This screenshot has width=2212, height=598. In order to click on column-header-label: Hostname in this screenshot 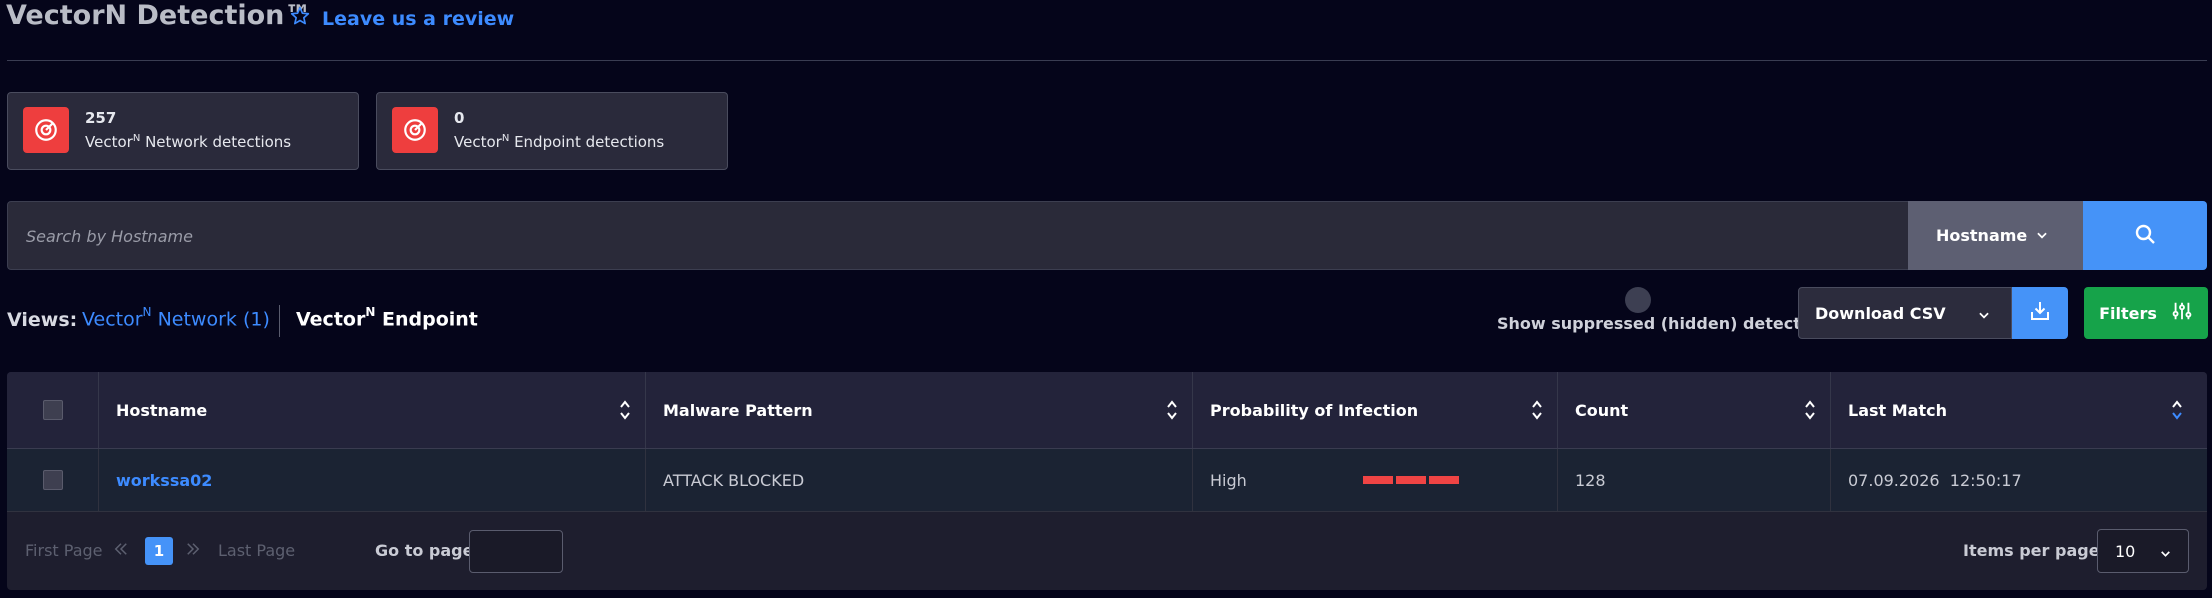, I will do `click(162, 410)`.